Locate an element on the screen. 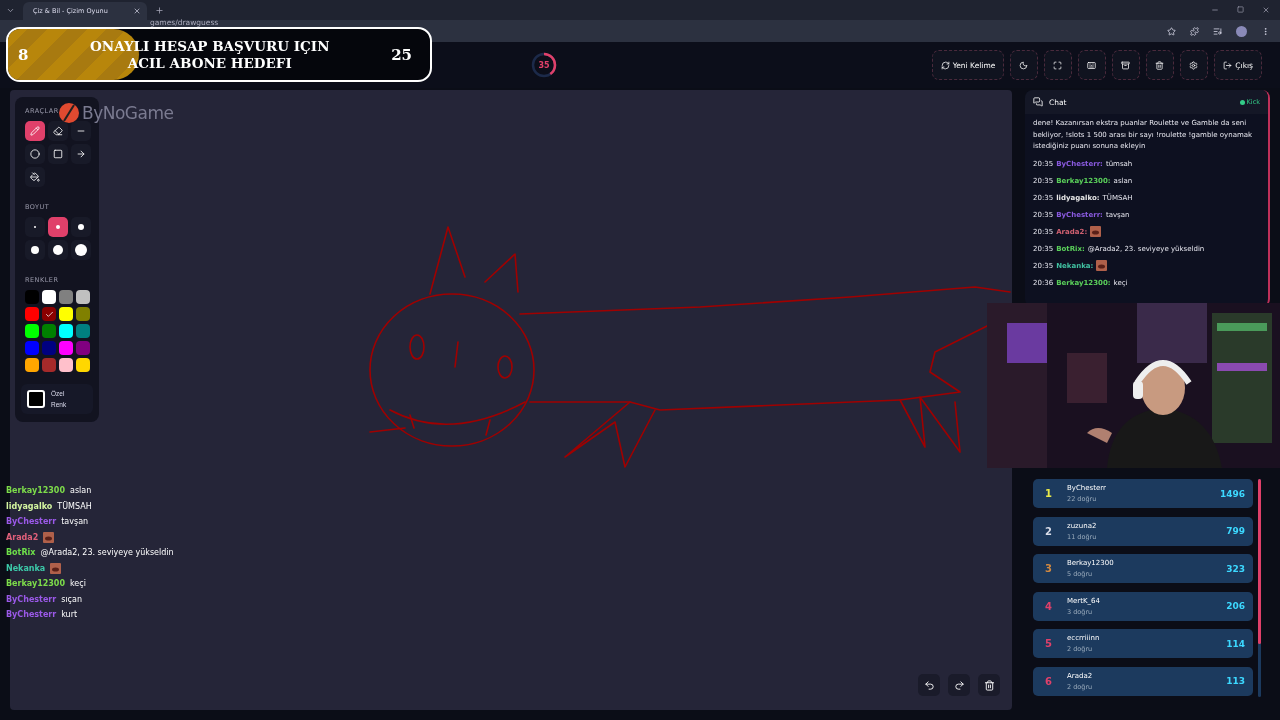  eraser-icon is located at coordinates (58, 131).